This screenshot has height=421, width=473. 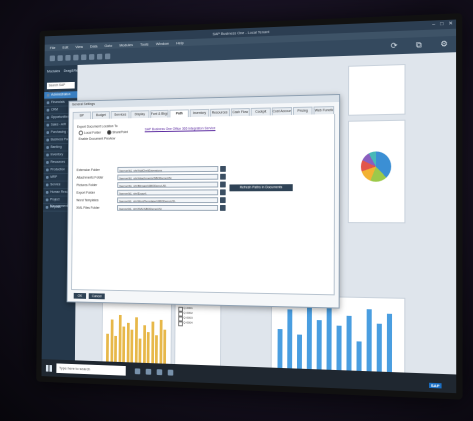 What do you see at coordinates (58, 169) in the screenshot?
I see `sidebar-item-label: Production` at bounding box center [58, 169].